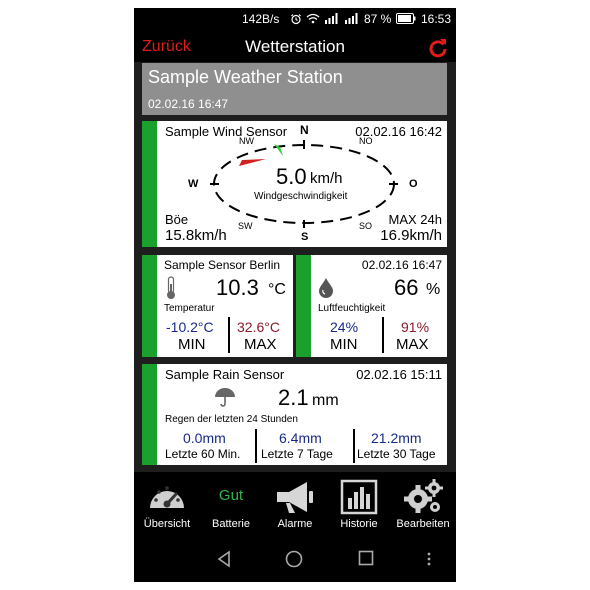  What do you see at coordinates (344, 327) in the screenshot?
I see `humidity-min-value: 24%` at bounding box center [344, 327].